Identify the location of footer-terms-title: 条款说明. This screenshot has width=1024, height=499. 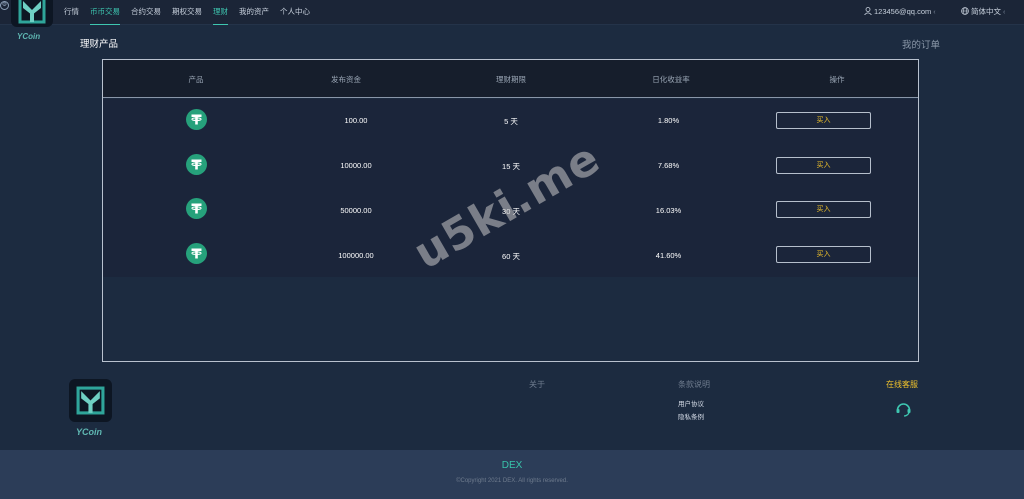
(694, 384).